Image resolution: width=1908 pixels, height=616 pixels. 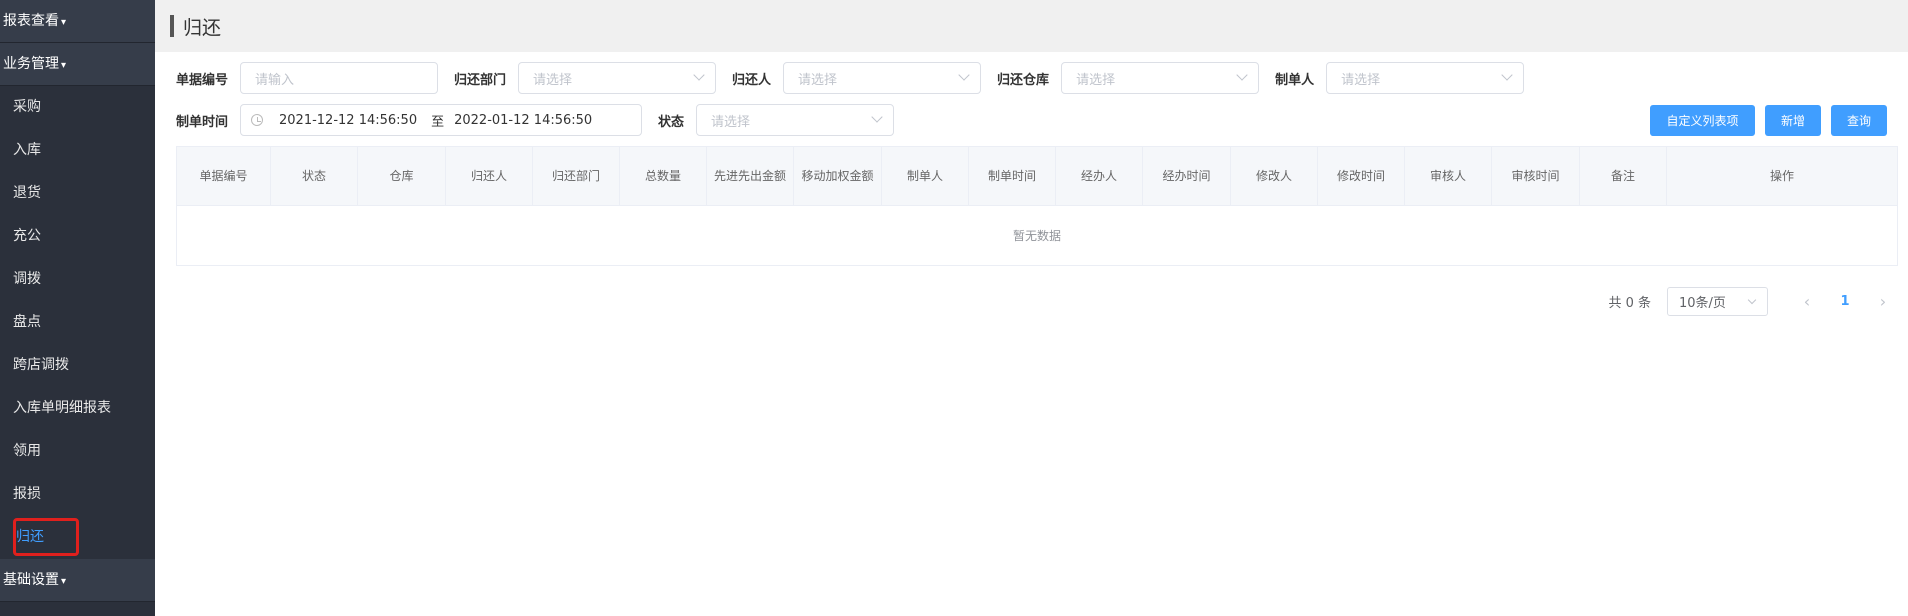 What do you see at coordinates (1883, 301) in the screenshot?
I see `next-page-icon: ›` at bounding box center [1883, 301].